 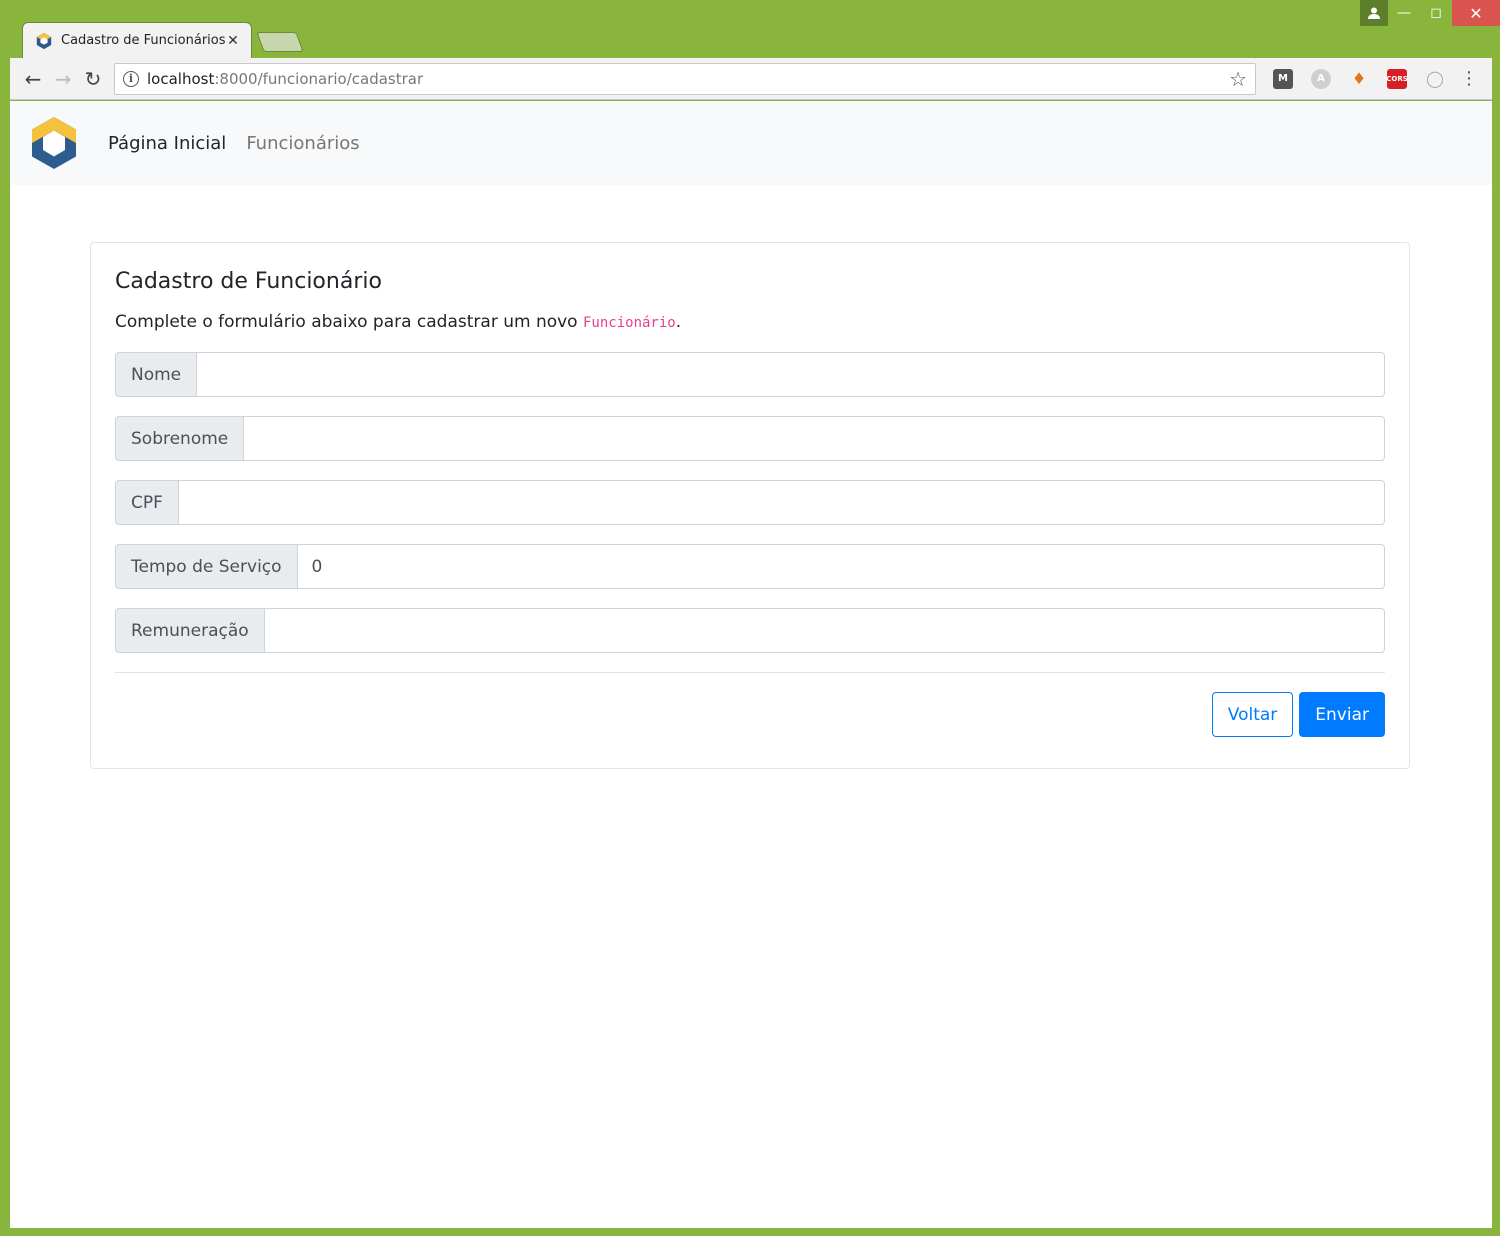 I want to click on extensions: M A ♦ CORS ◯, so click(x=1359, y=78).